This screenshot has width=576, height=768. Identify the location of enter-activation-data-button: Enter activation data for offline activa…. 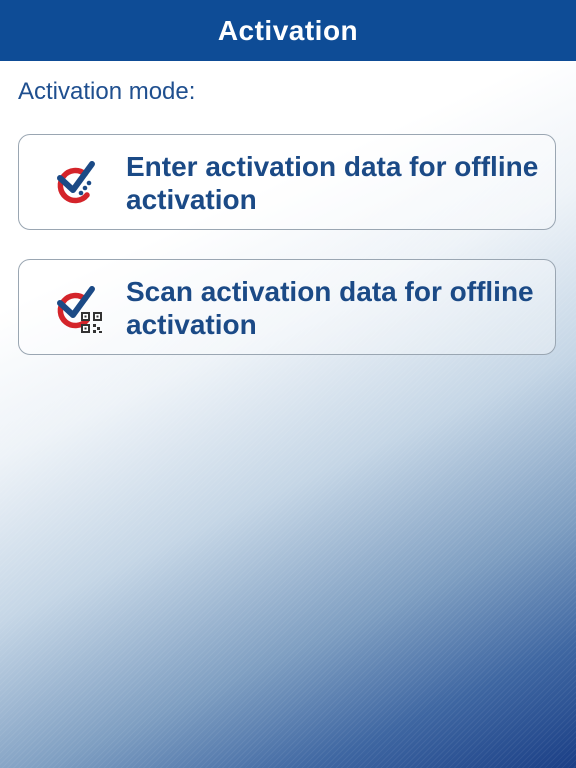
(287, 182).